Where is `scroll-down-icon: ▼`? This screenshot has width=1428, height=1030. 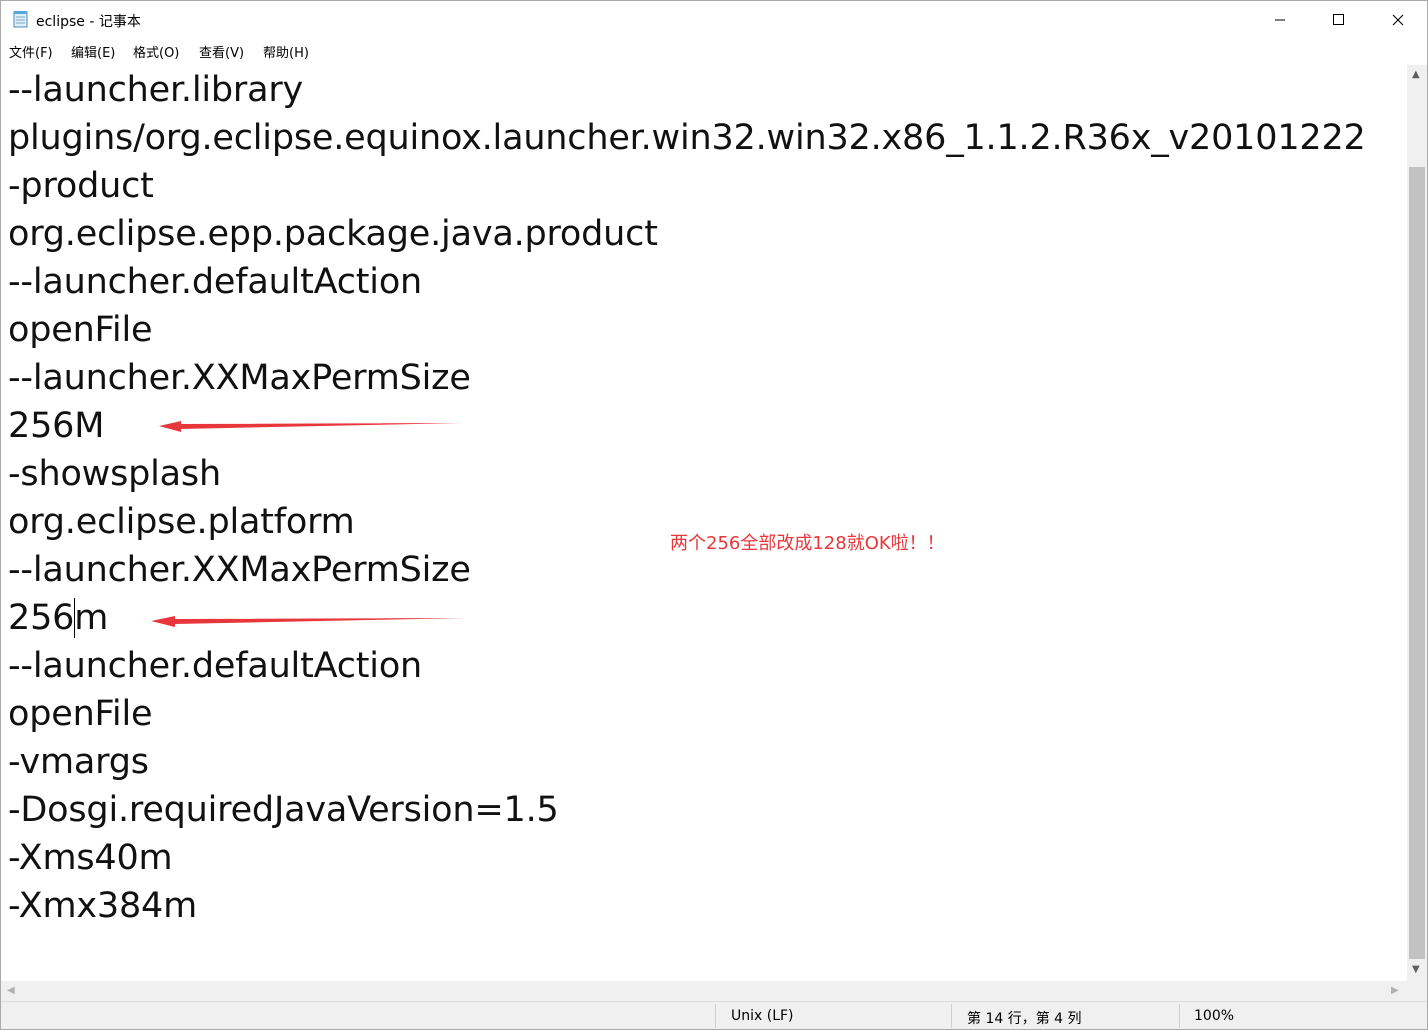 scroll-down-icon: ▼ is located at coordinates (1416, 969).